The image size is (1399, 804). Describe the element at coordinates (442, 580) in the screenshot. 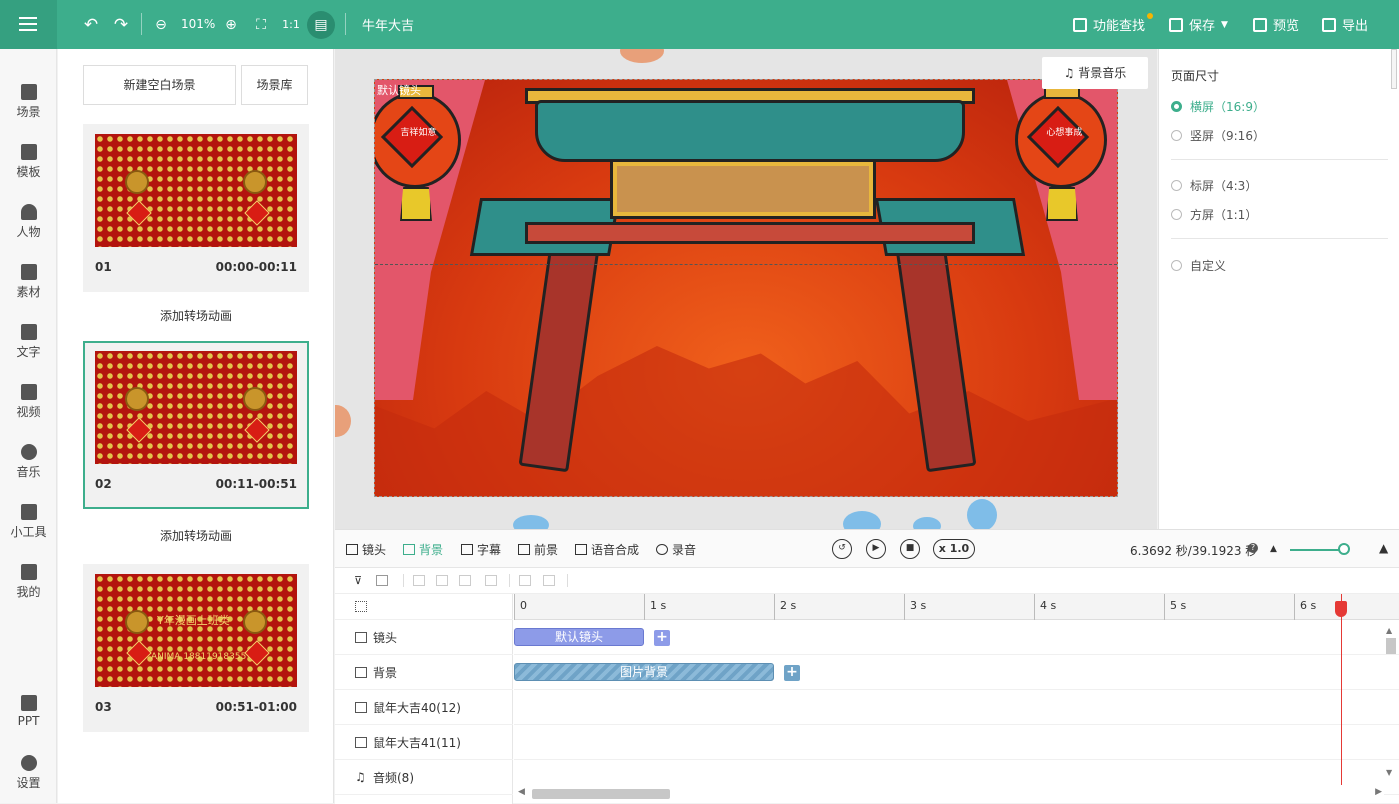

I see `align-center-icon` at that location.